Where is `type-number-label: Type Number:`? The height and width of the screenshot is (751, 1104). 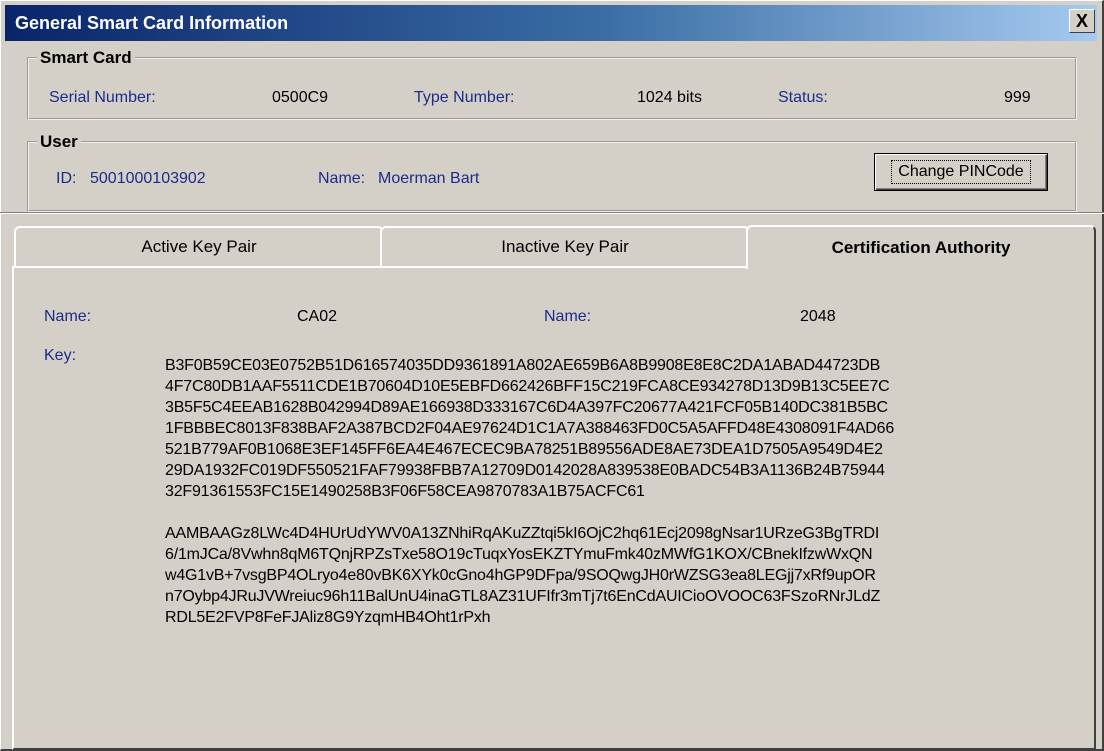
type-number-label: Type Number: is located at coordinates (464, 97).